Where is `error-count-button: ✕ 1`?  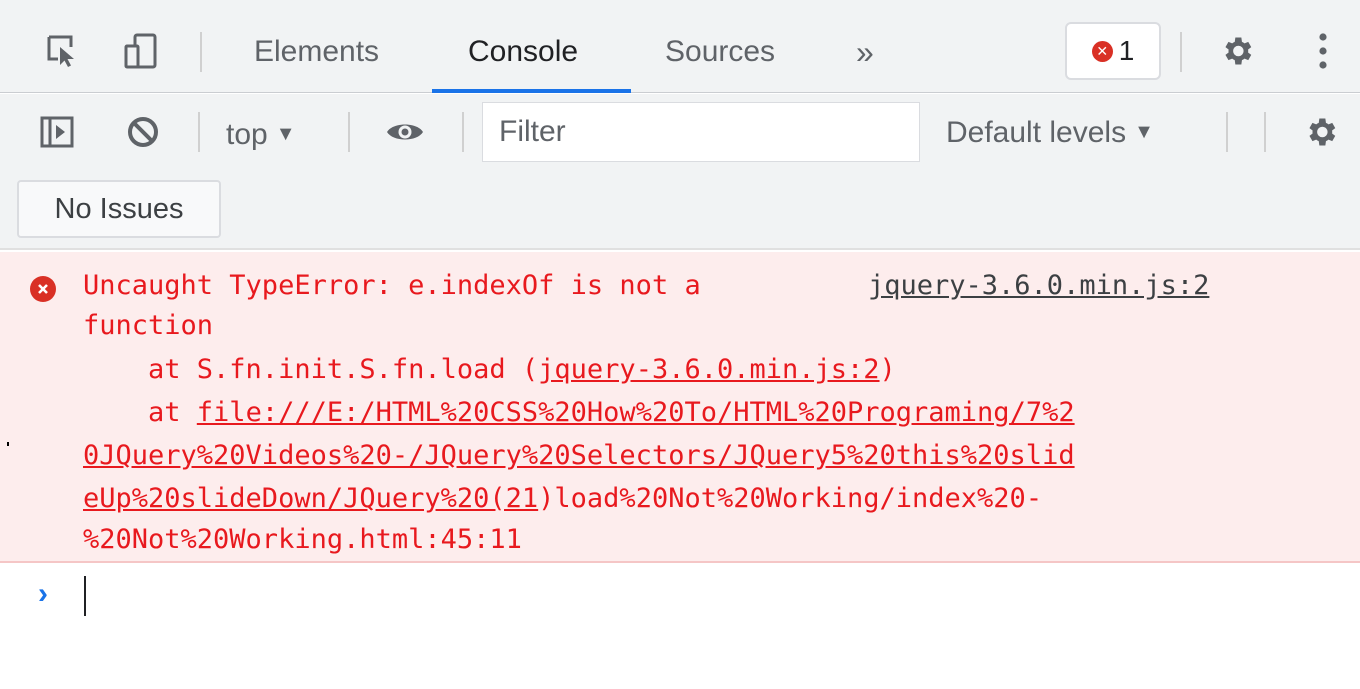
error-count-button: ✕ 1 is located at coordinates (1113, 51).